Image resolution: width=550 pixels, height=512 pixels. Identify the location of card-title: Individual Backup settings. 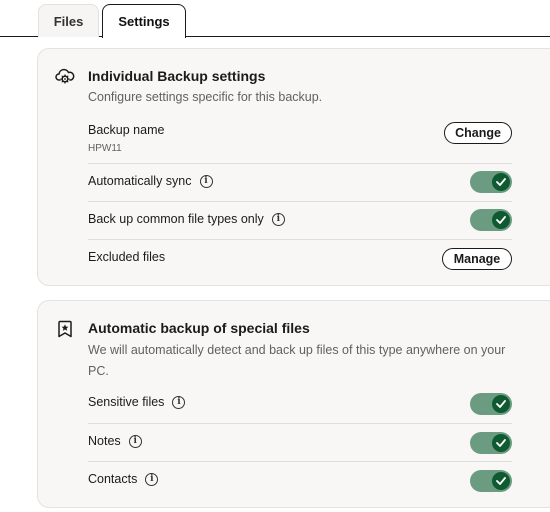
(177, 76).